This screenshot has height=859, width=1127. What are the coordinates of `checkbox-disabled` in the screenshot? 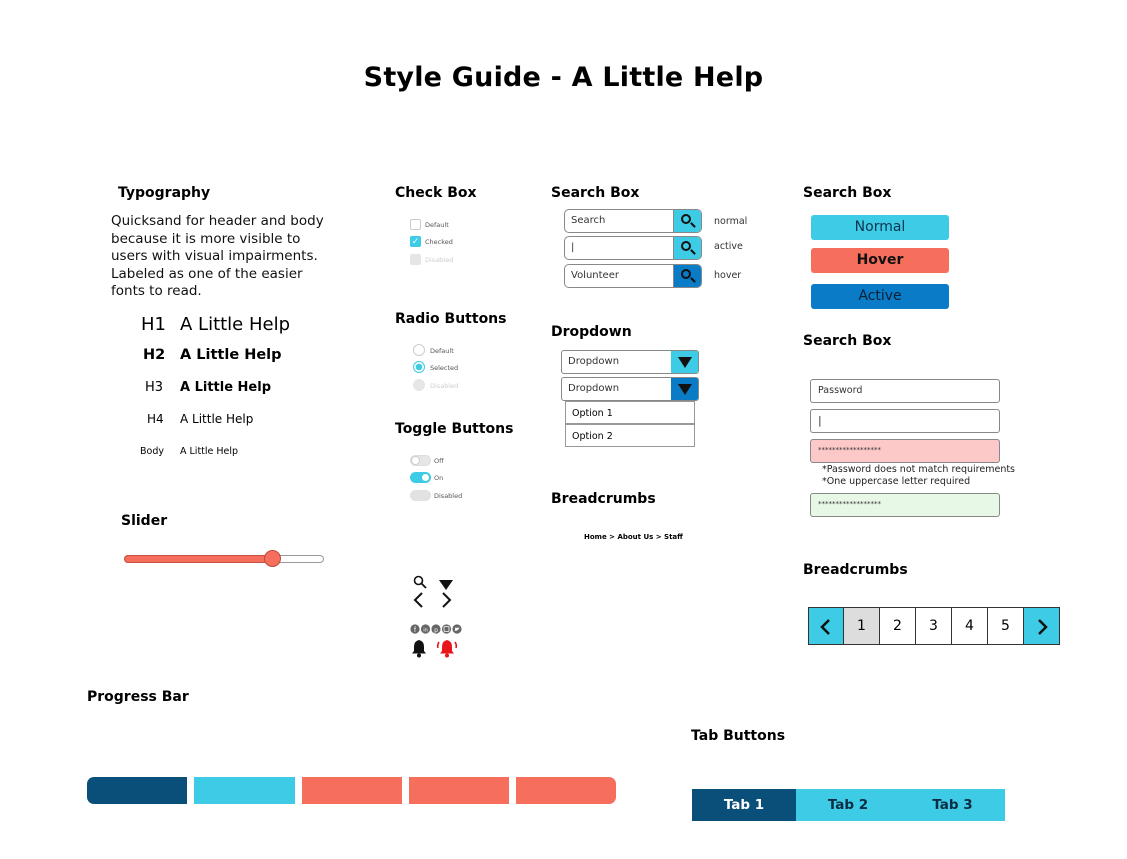 It's located at (415, 259).